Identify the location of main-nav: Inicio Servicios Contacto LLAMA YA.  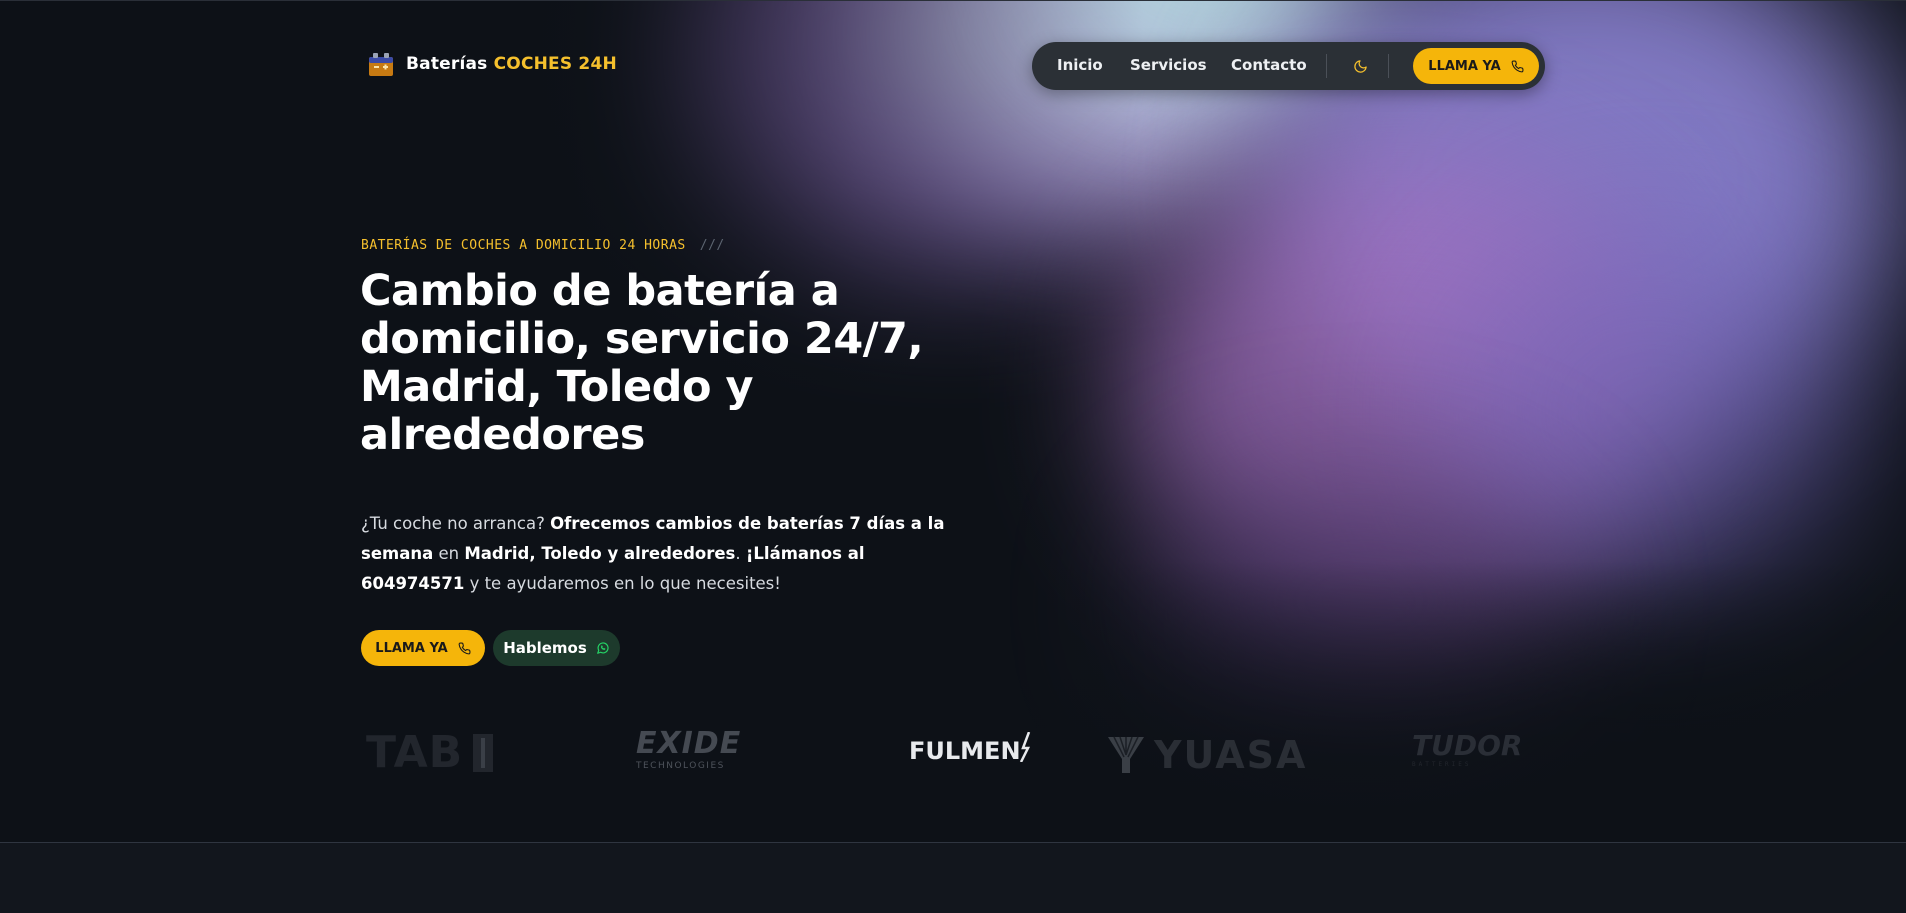
(1288, 66).